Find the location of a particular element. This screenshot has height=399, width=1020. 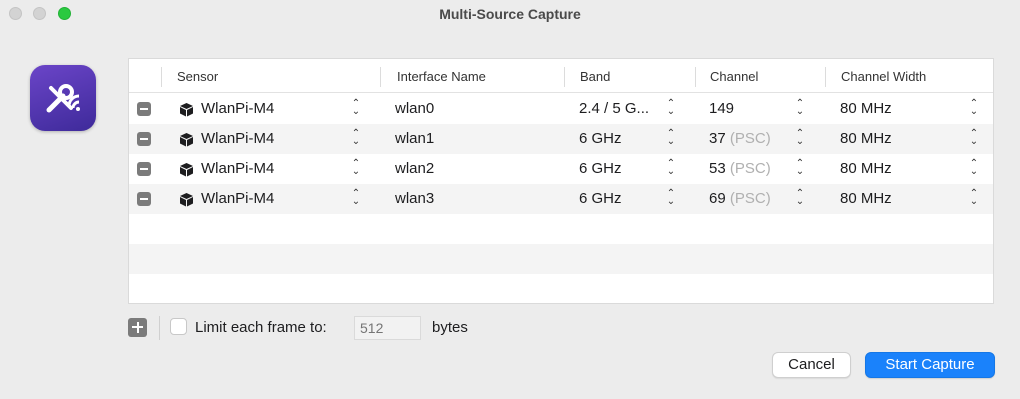

channel-value: 53 (PSC) is located at coordinates (740, 168).